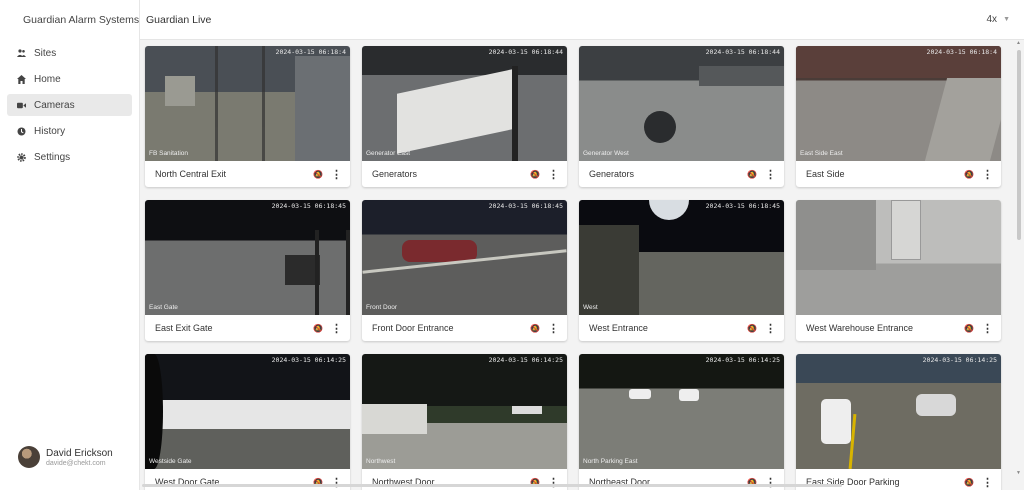 The width and height of the screenshot is (1024, 490). I want to click on sidebar-item-label: Sites, so click(45, 53).